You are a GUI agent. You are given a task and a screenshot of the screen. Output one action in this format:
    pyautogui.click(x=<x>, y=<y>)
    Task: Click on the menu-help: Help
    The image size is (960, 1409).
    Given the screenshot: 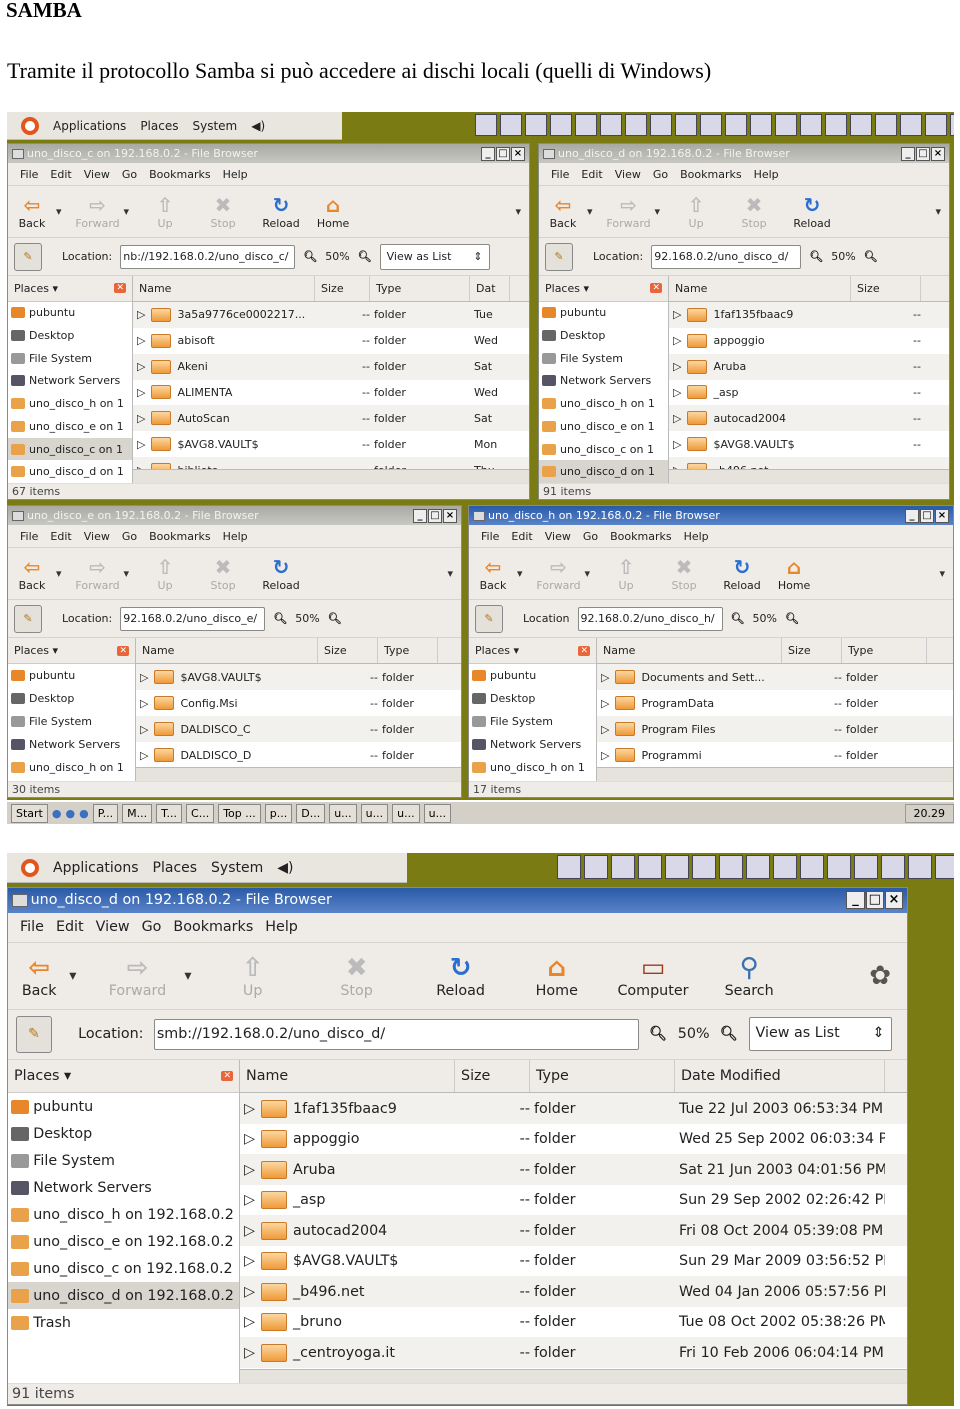 What is the action you would take?
    pyautogui.click(x=696, y=536)
    